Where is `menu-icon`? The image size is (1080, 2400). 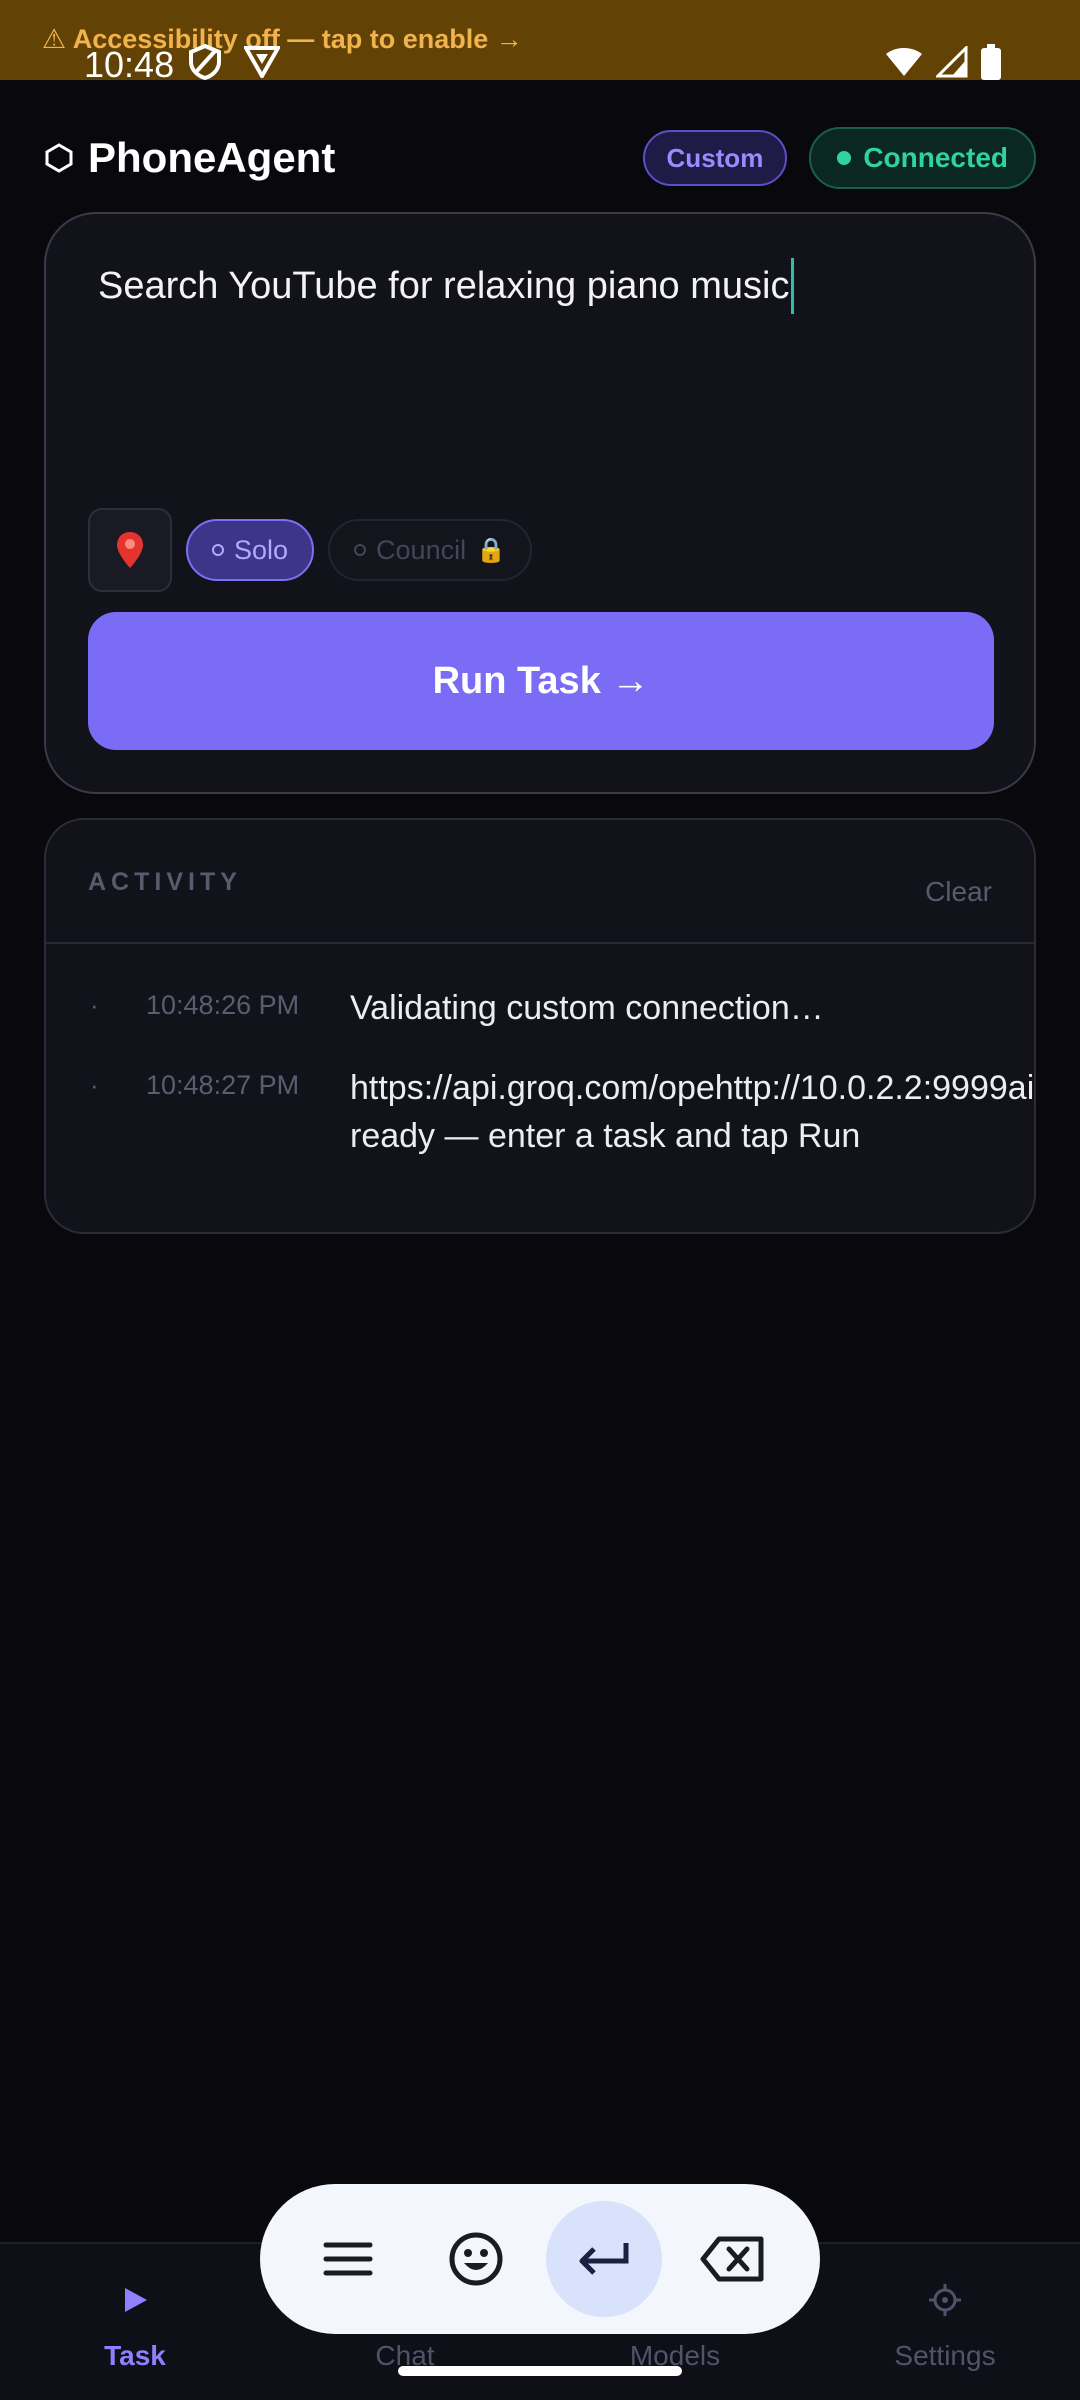
menu-icon is located at coordinates (348, 2259).